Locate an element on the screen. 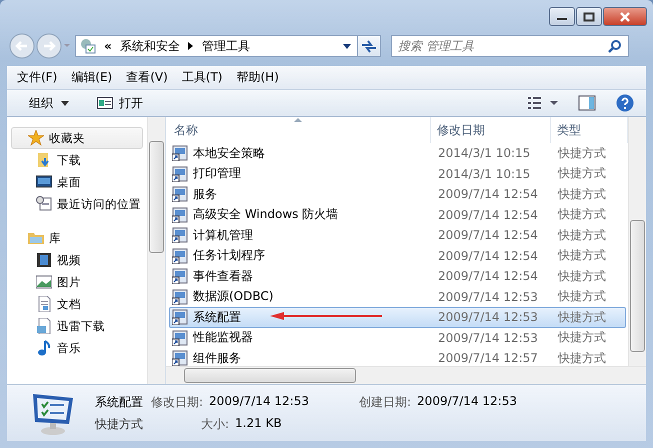  search-box: 搜索 管理工具 is located at coordinates (510, 46).